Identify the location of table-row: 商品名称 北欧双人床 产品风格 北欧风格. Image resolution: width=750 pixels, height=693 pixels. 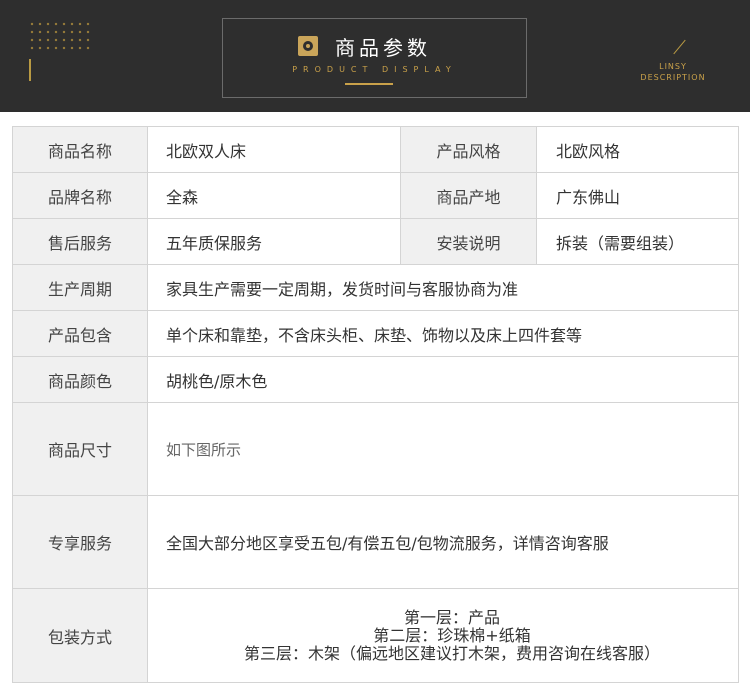
(375, 150).